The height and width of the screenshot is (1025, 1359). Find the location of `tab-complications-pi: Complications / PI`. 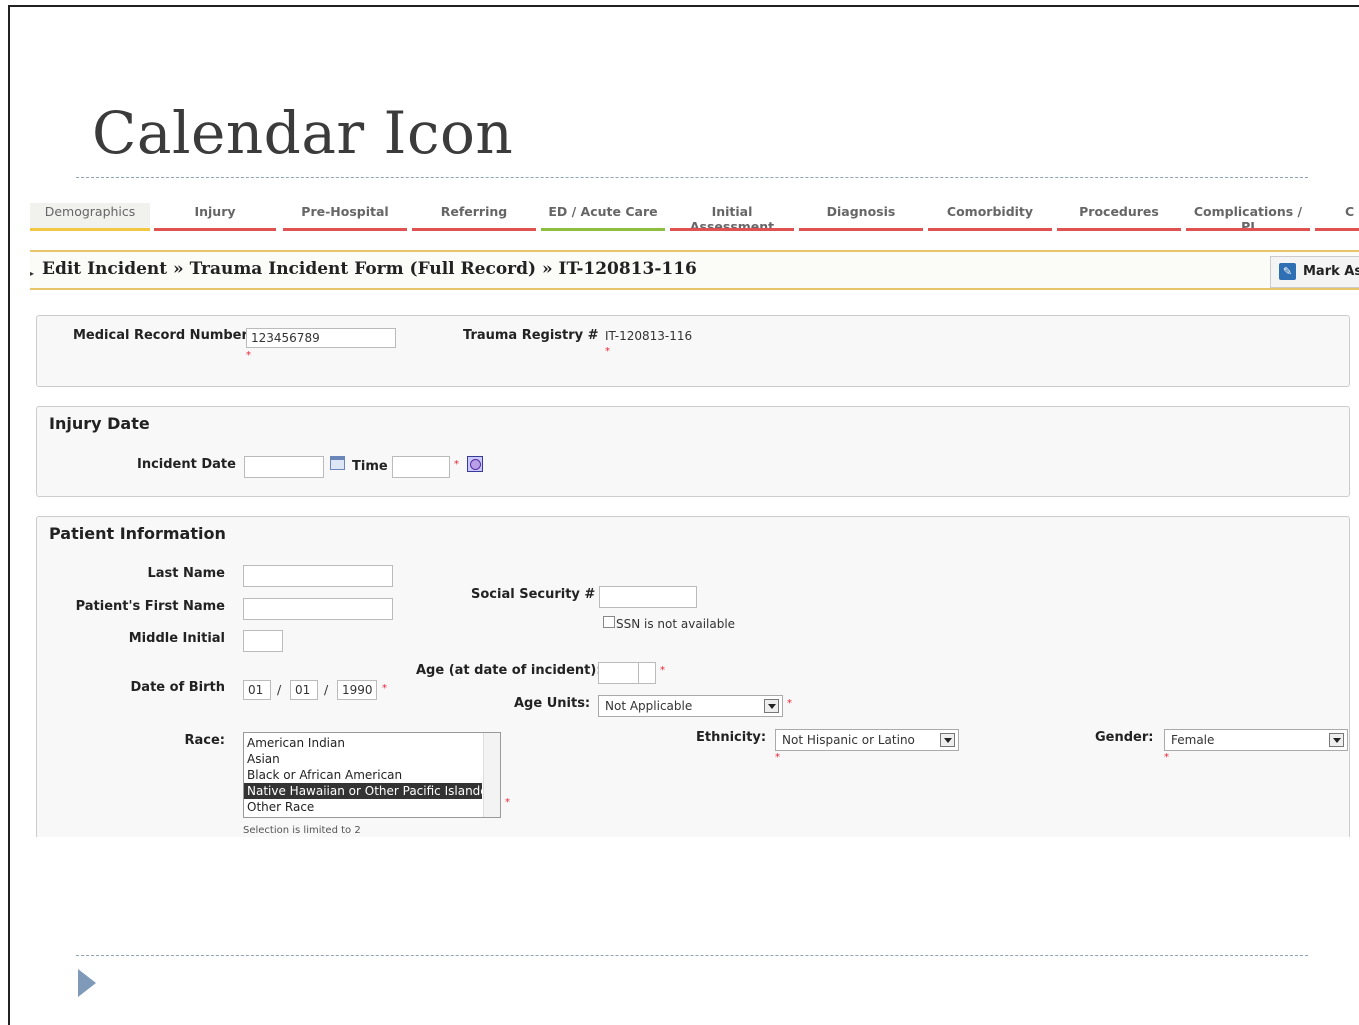

tab-complications-pi: Complications / PI is located at coordinates (1248, 218).